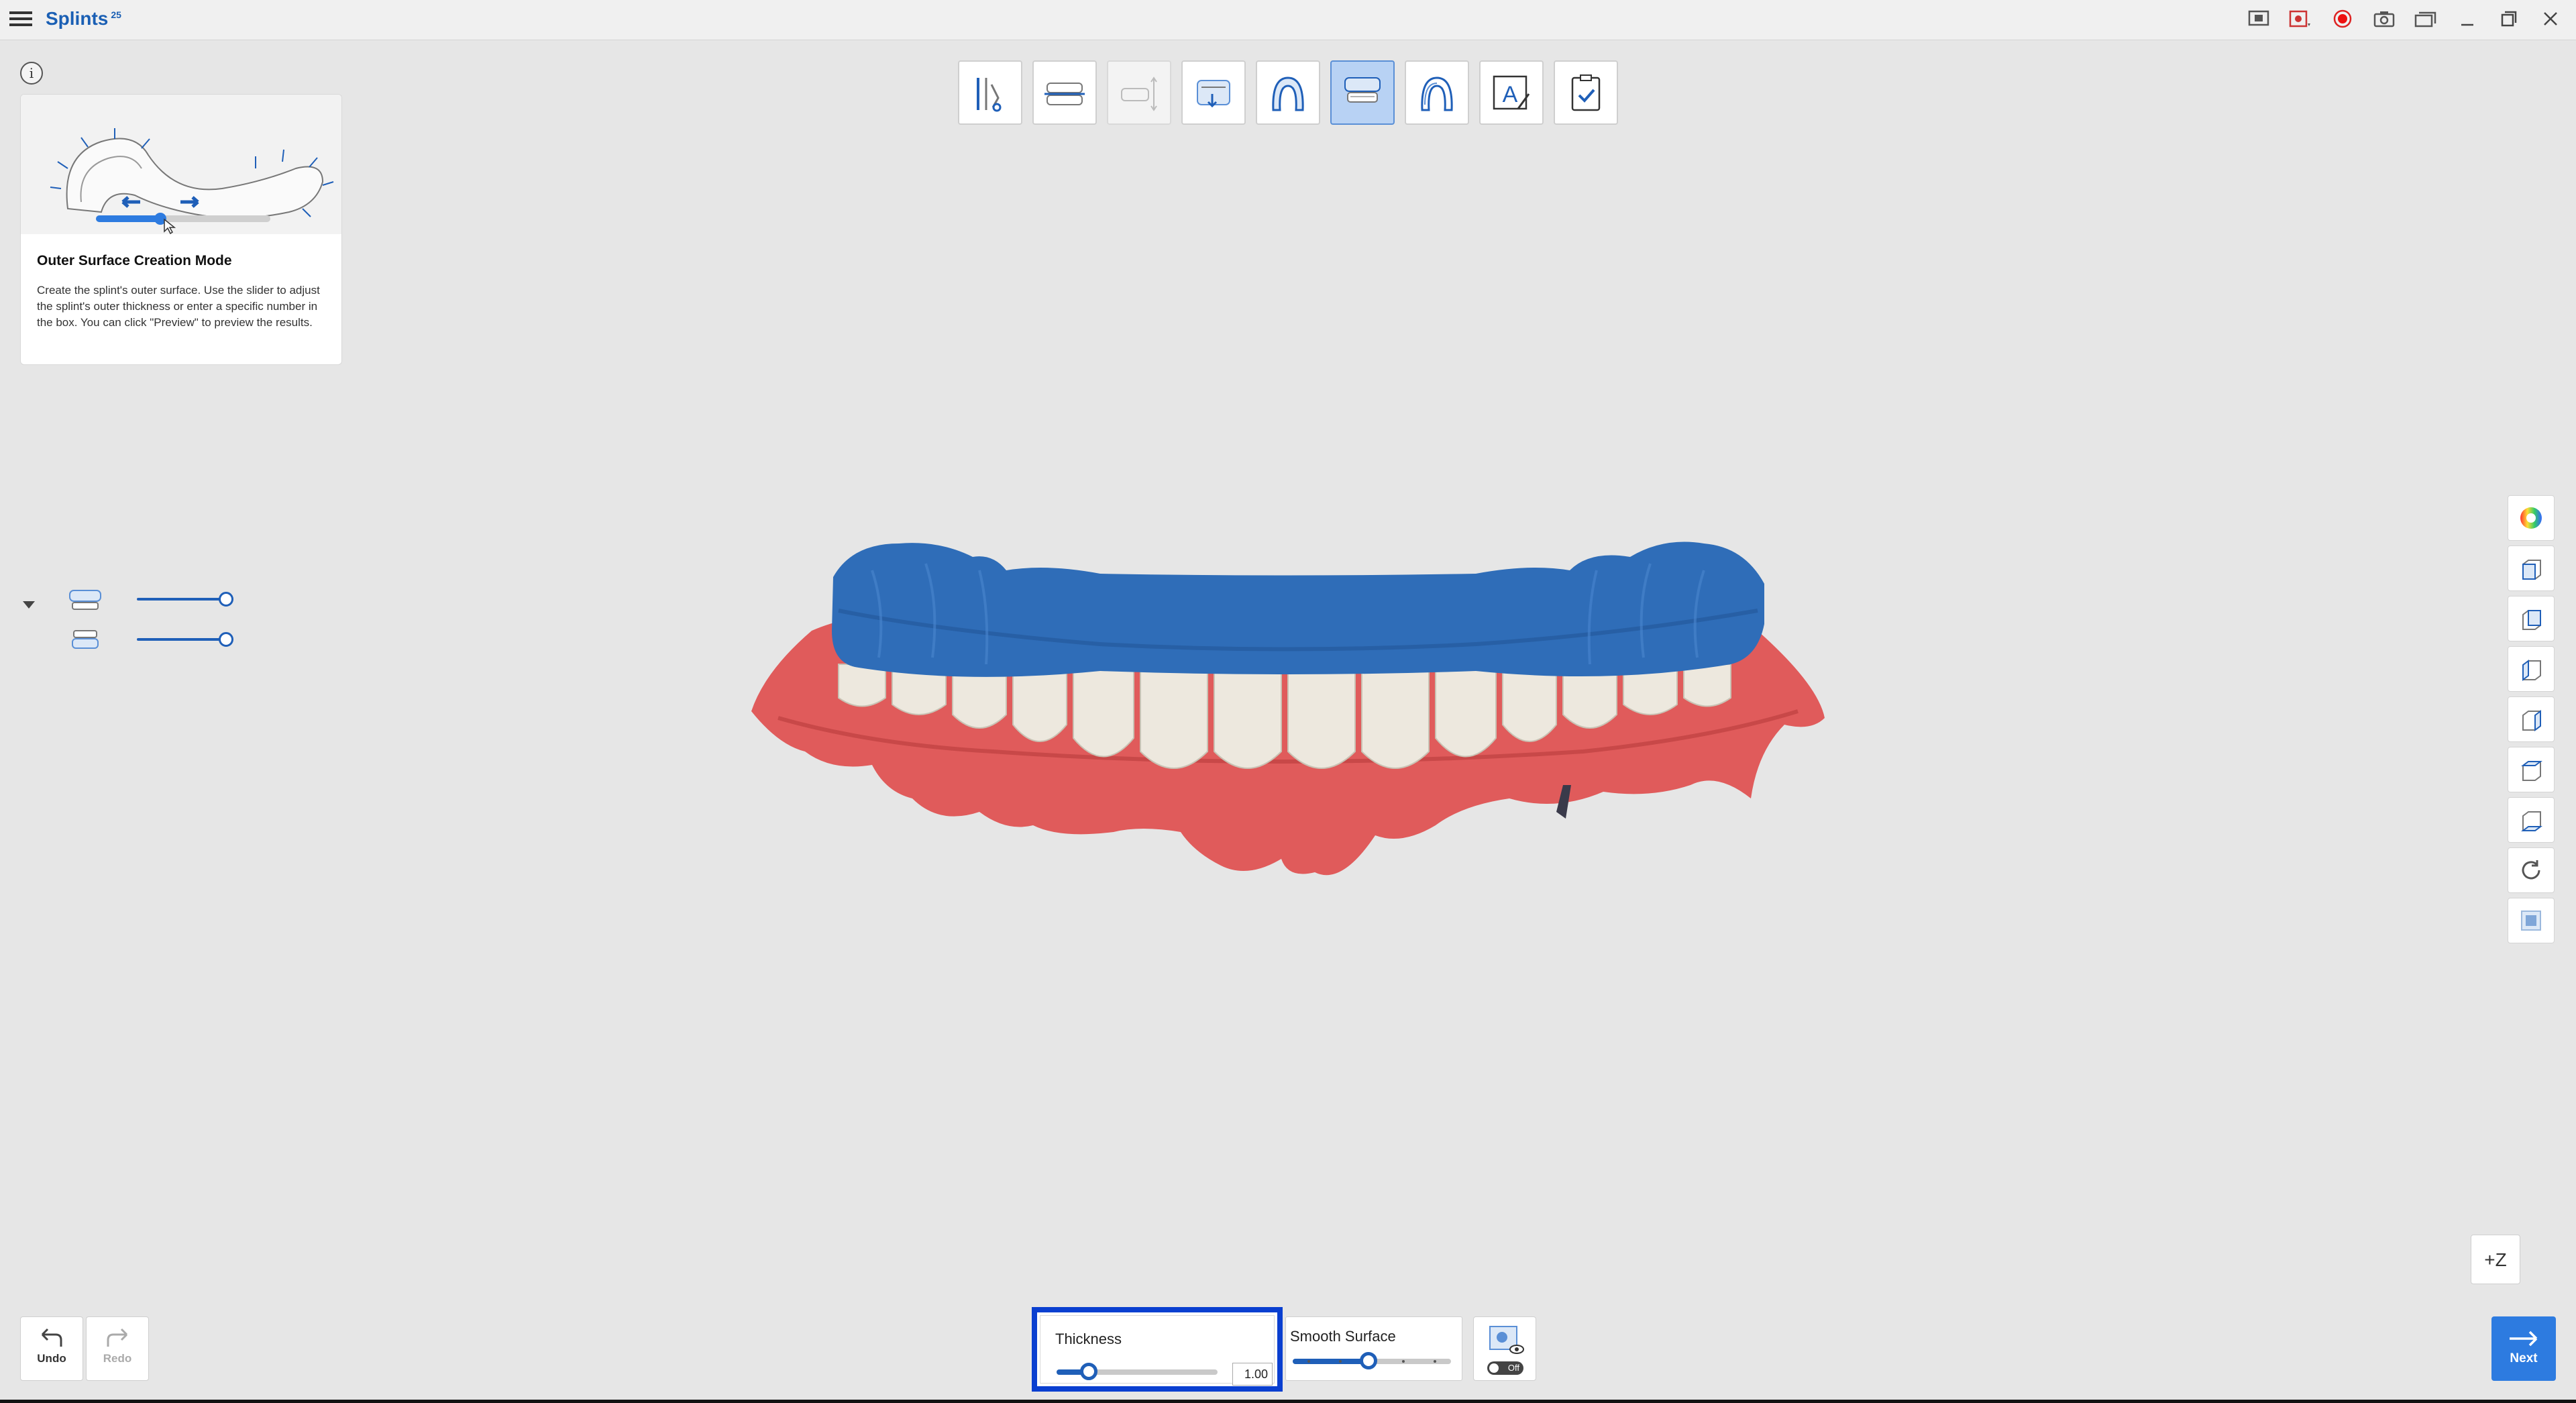 This screenshot has height=1403, width=2576. Describe the element at coordinates (226, 639) in the screenshot. I see `lower-opacity-handle` at that location.